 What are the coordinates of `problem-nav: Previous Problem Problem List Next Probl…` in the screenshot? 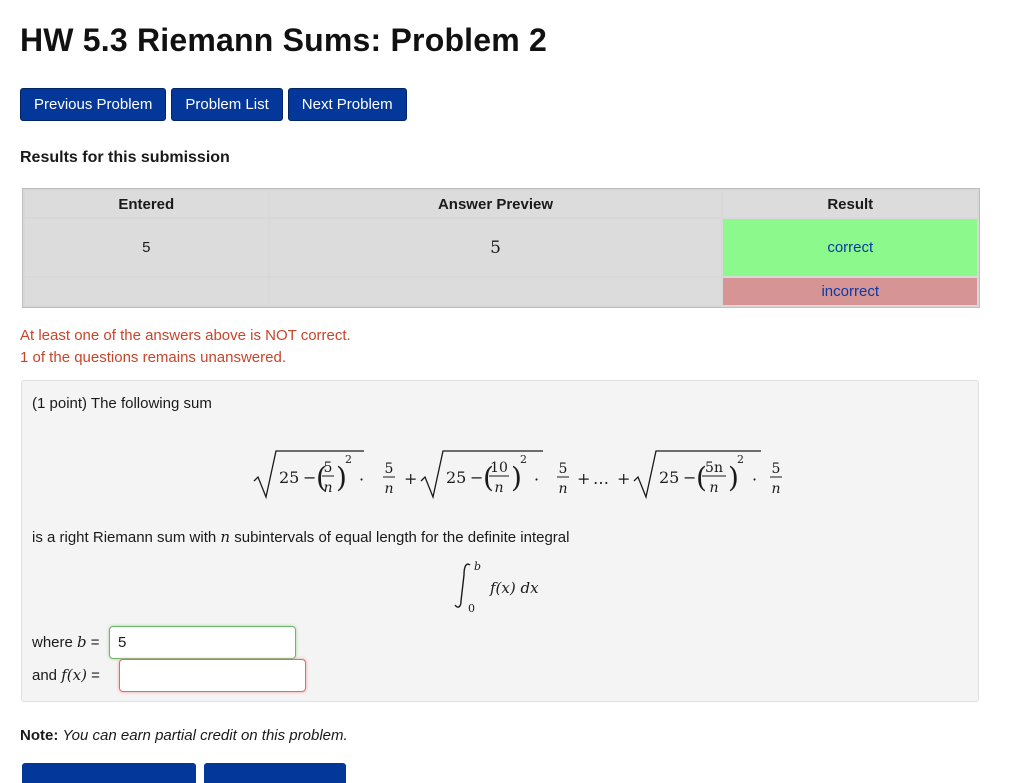 It's located at (213, 104).